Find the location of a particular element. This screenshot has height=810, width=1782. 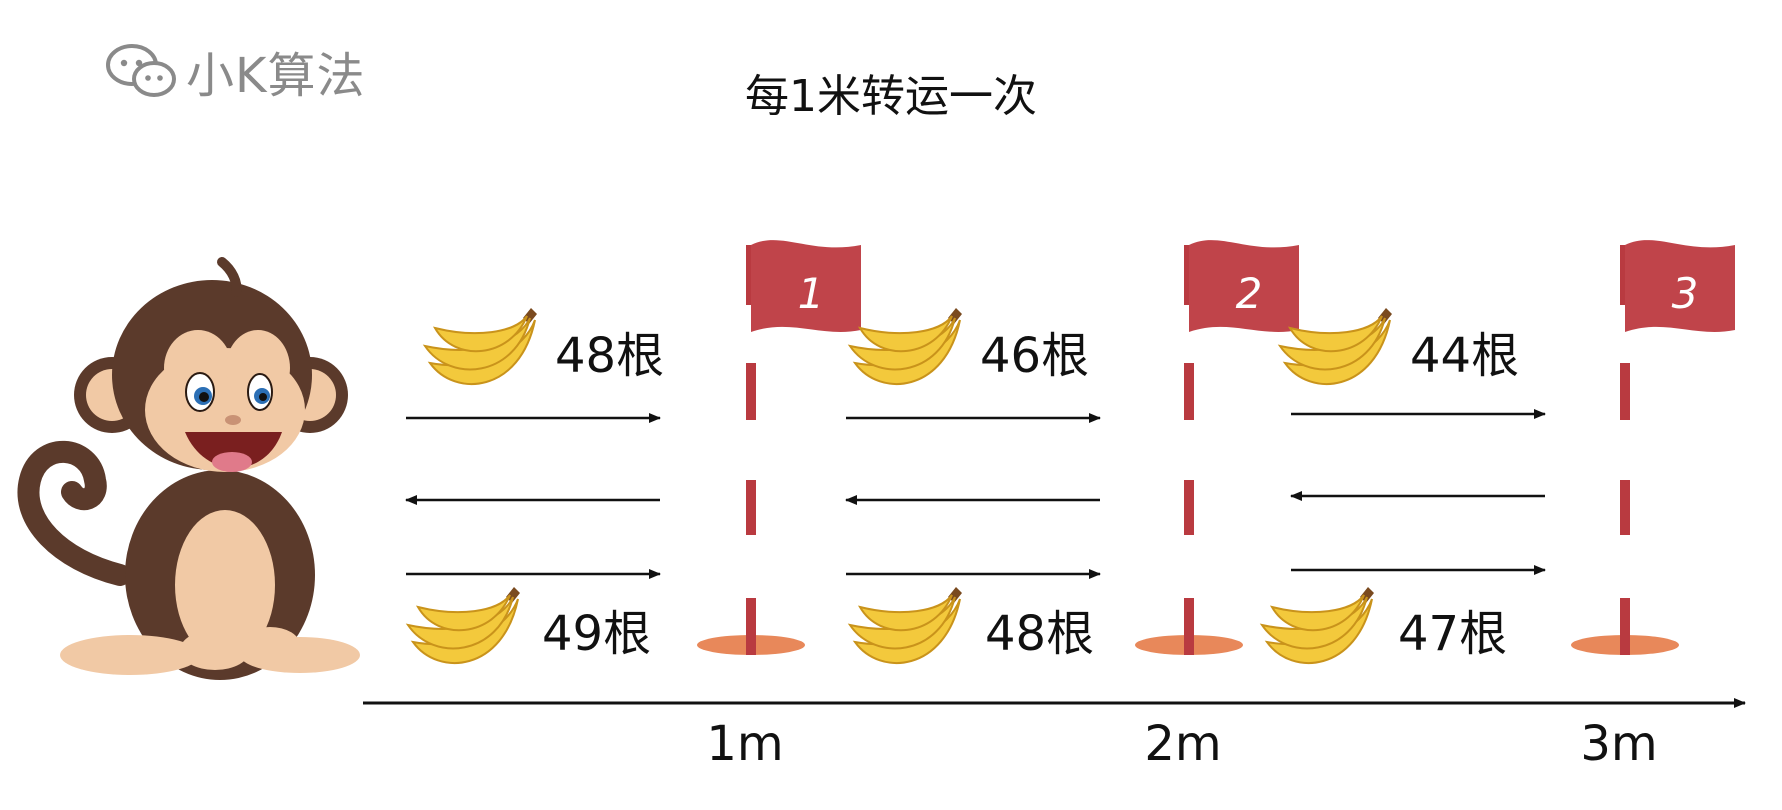

flag-label-1: 1 is located at coordinates (811, 293).